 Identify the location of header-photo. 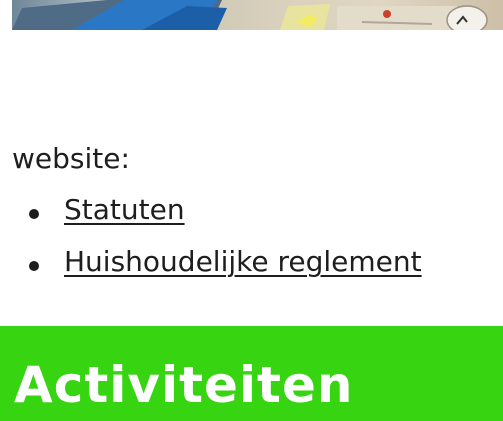
(257, 15).